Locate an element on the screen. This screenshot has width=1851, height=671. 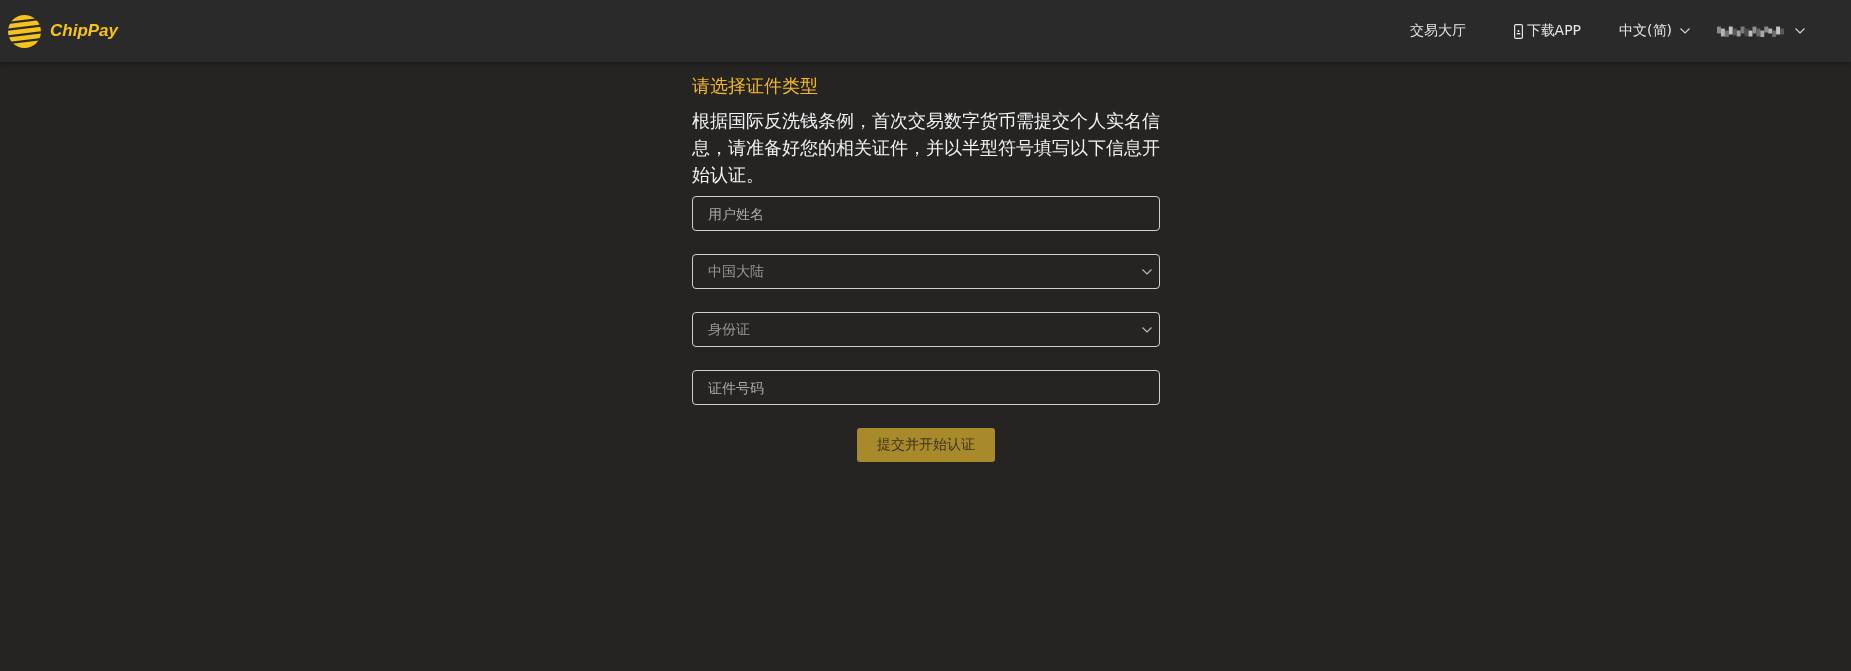
form-title: 请选择证件类型 is located at coordinates (755, 86).